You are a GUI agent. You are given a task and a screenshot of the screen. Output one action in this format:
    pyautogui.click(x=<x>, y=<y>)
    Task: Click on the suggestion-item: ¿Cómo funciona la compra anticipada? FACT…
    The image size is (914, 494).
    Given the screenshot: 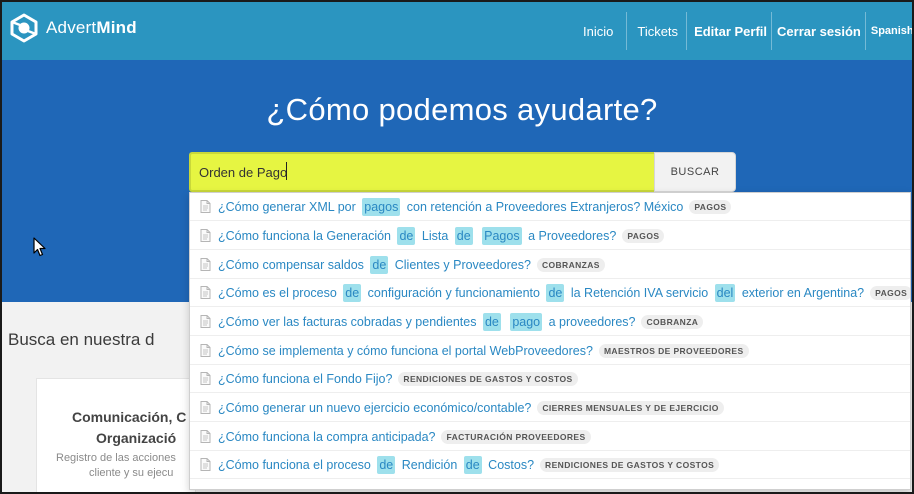 What is the action you would take?
    pyautogui.click(x=550, y=437)
    